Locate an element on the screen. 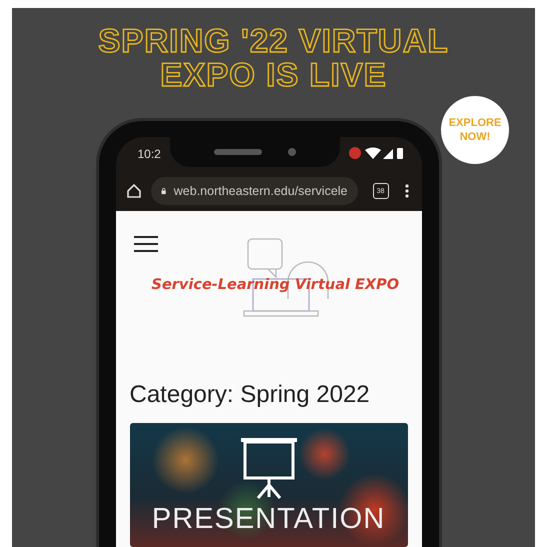  headline: EXPO IS LIVE is located at coordinates (273, 75).